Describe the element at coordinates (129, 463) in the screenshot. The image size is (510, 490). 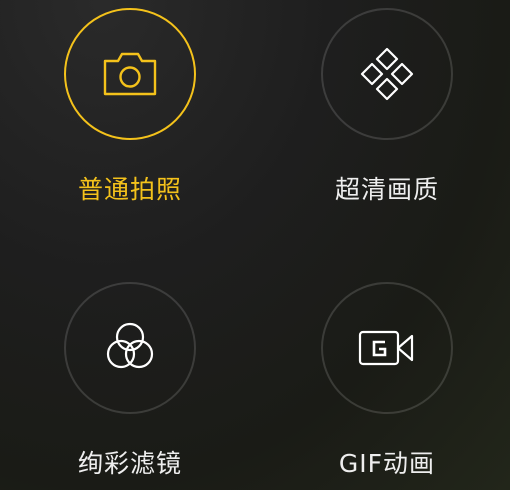
I see `mode-label: 绚彩滤镜` at that location.